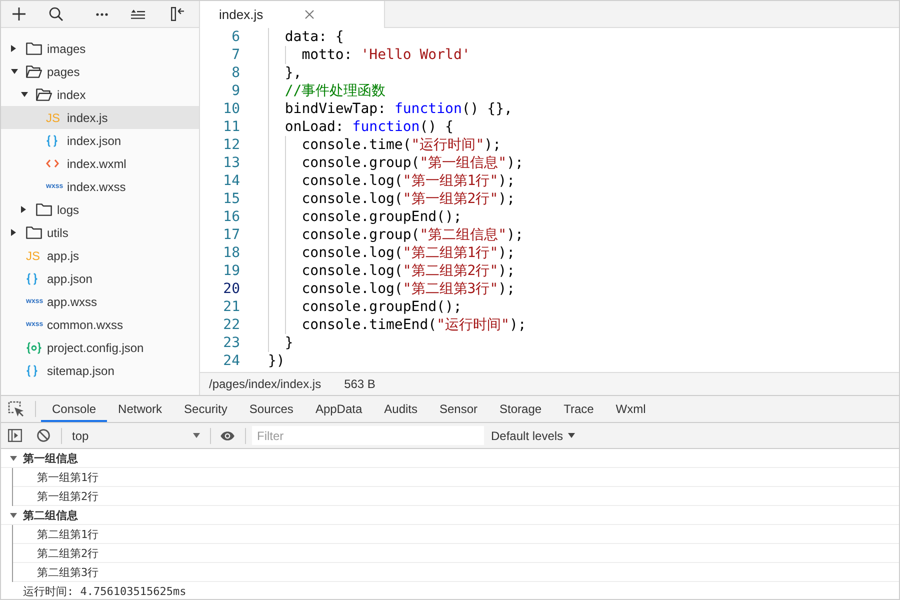  Describe the element at coordinates (100, 278) in the screenshot. I see `file-item: app.json` at that location.